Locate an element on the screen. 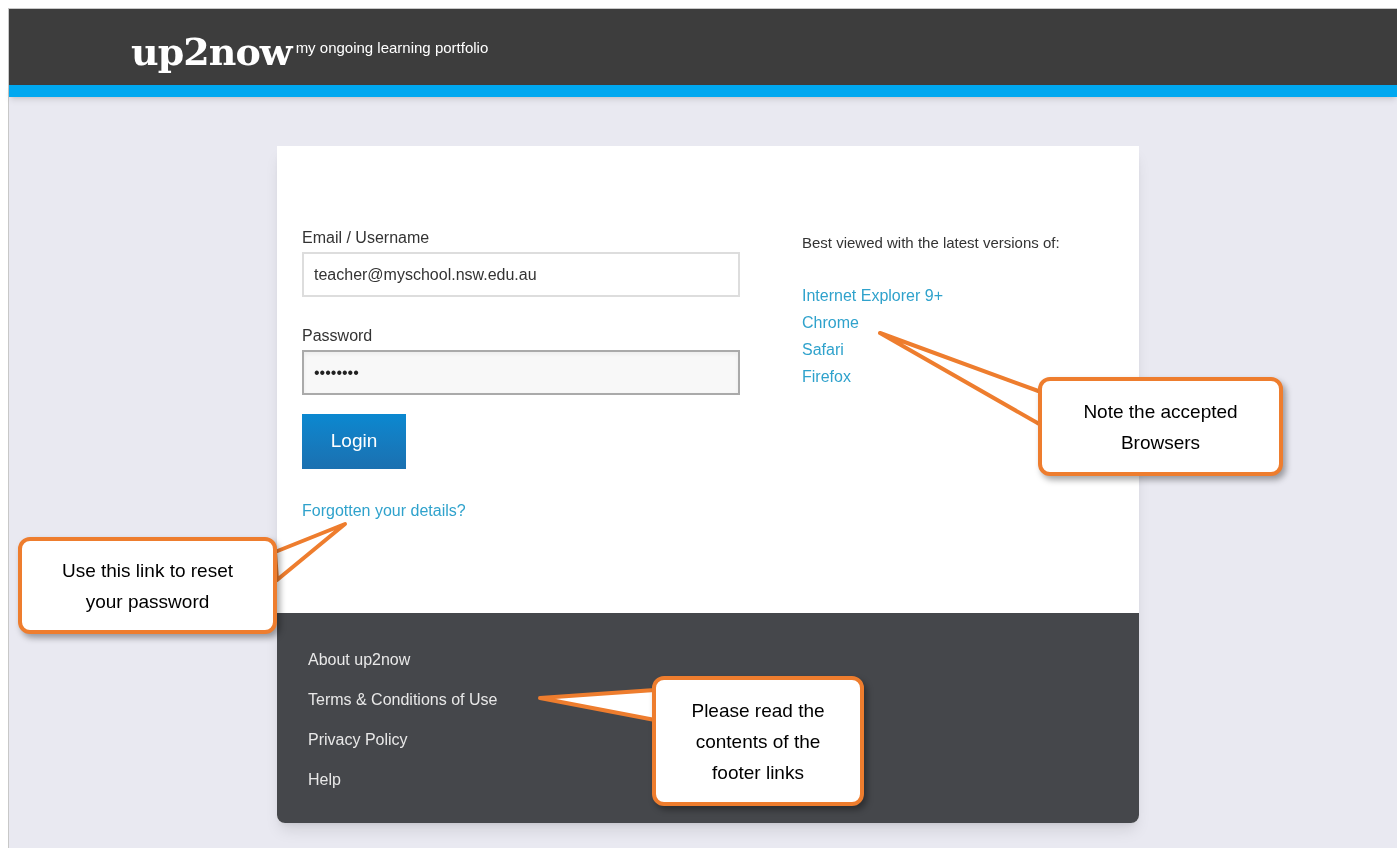 Image resolution: width=1397 pixels, height=848 pixels. logo: up2now is located at coordinates (211, 52).